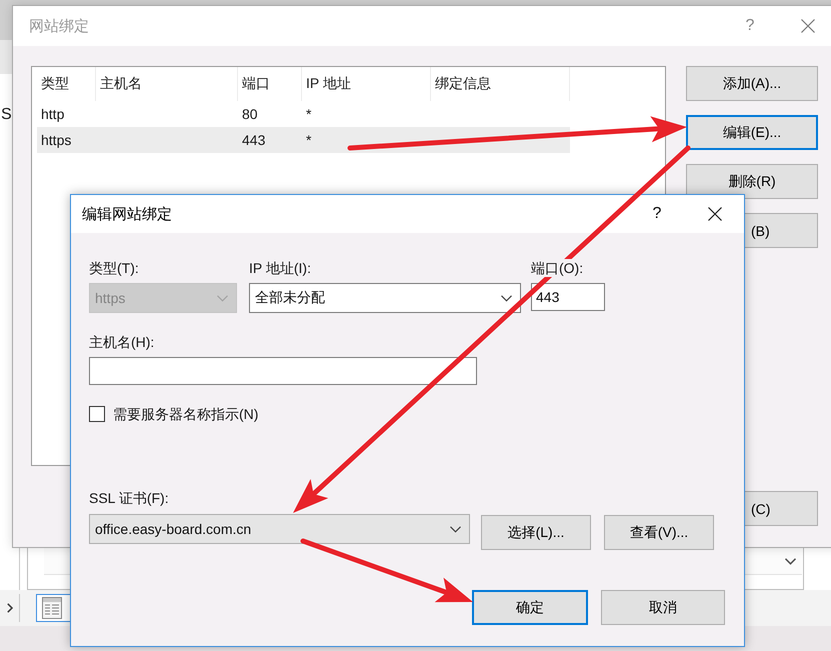 The height and width of the screenshot is (651, 831). Describe the element at coordinates (663, 607) in the screenshot. I see `cancel-button: 取消` at that location.